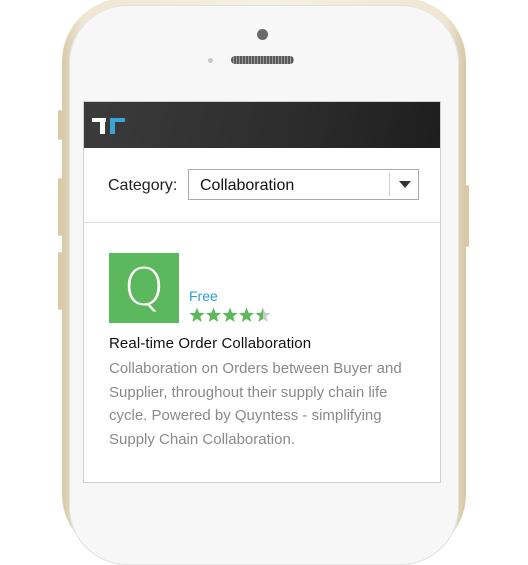 The height and width of the screenshot is (565, 528). I want to click on brand-logo-icon, so click(109, 126).